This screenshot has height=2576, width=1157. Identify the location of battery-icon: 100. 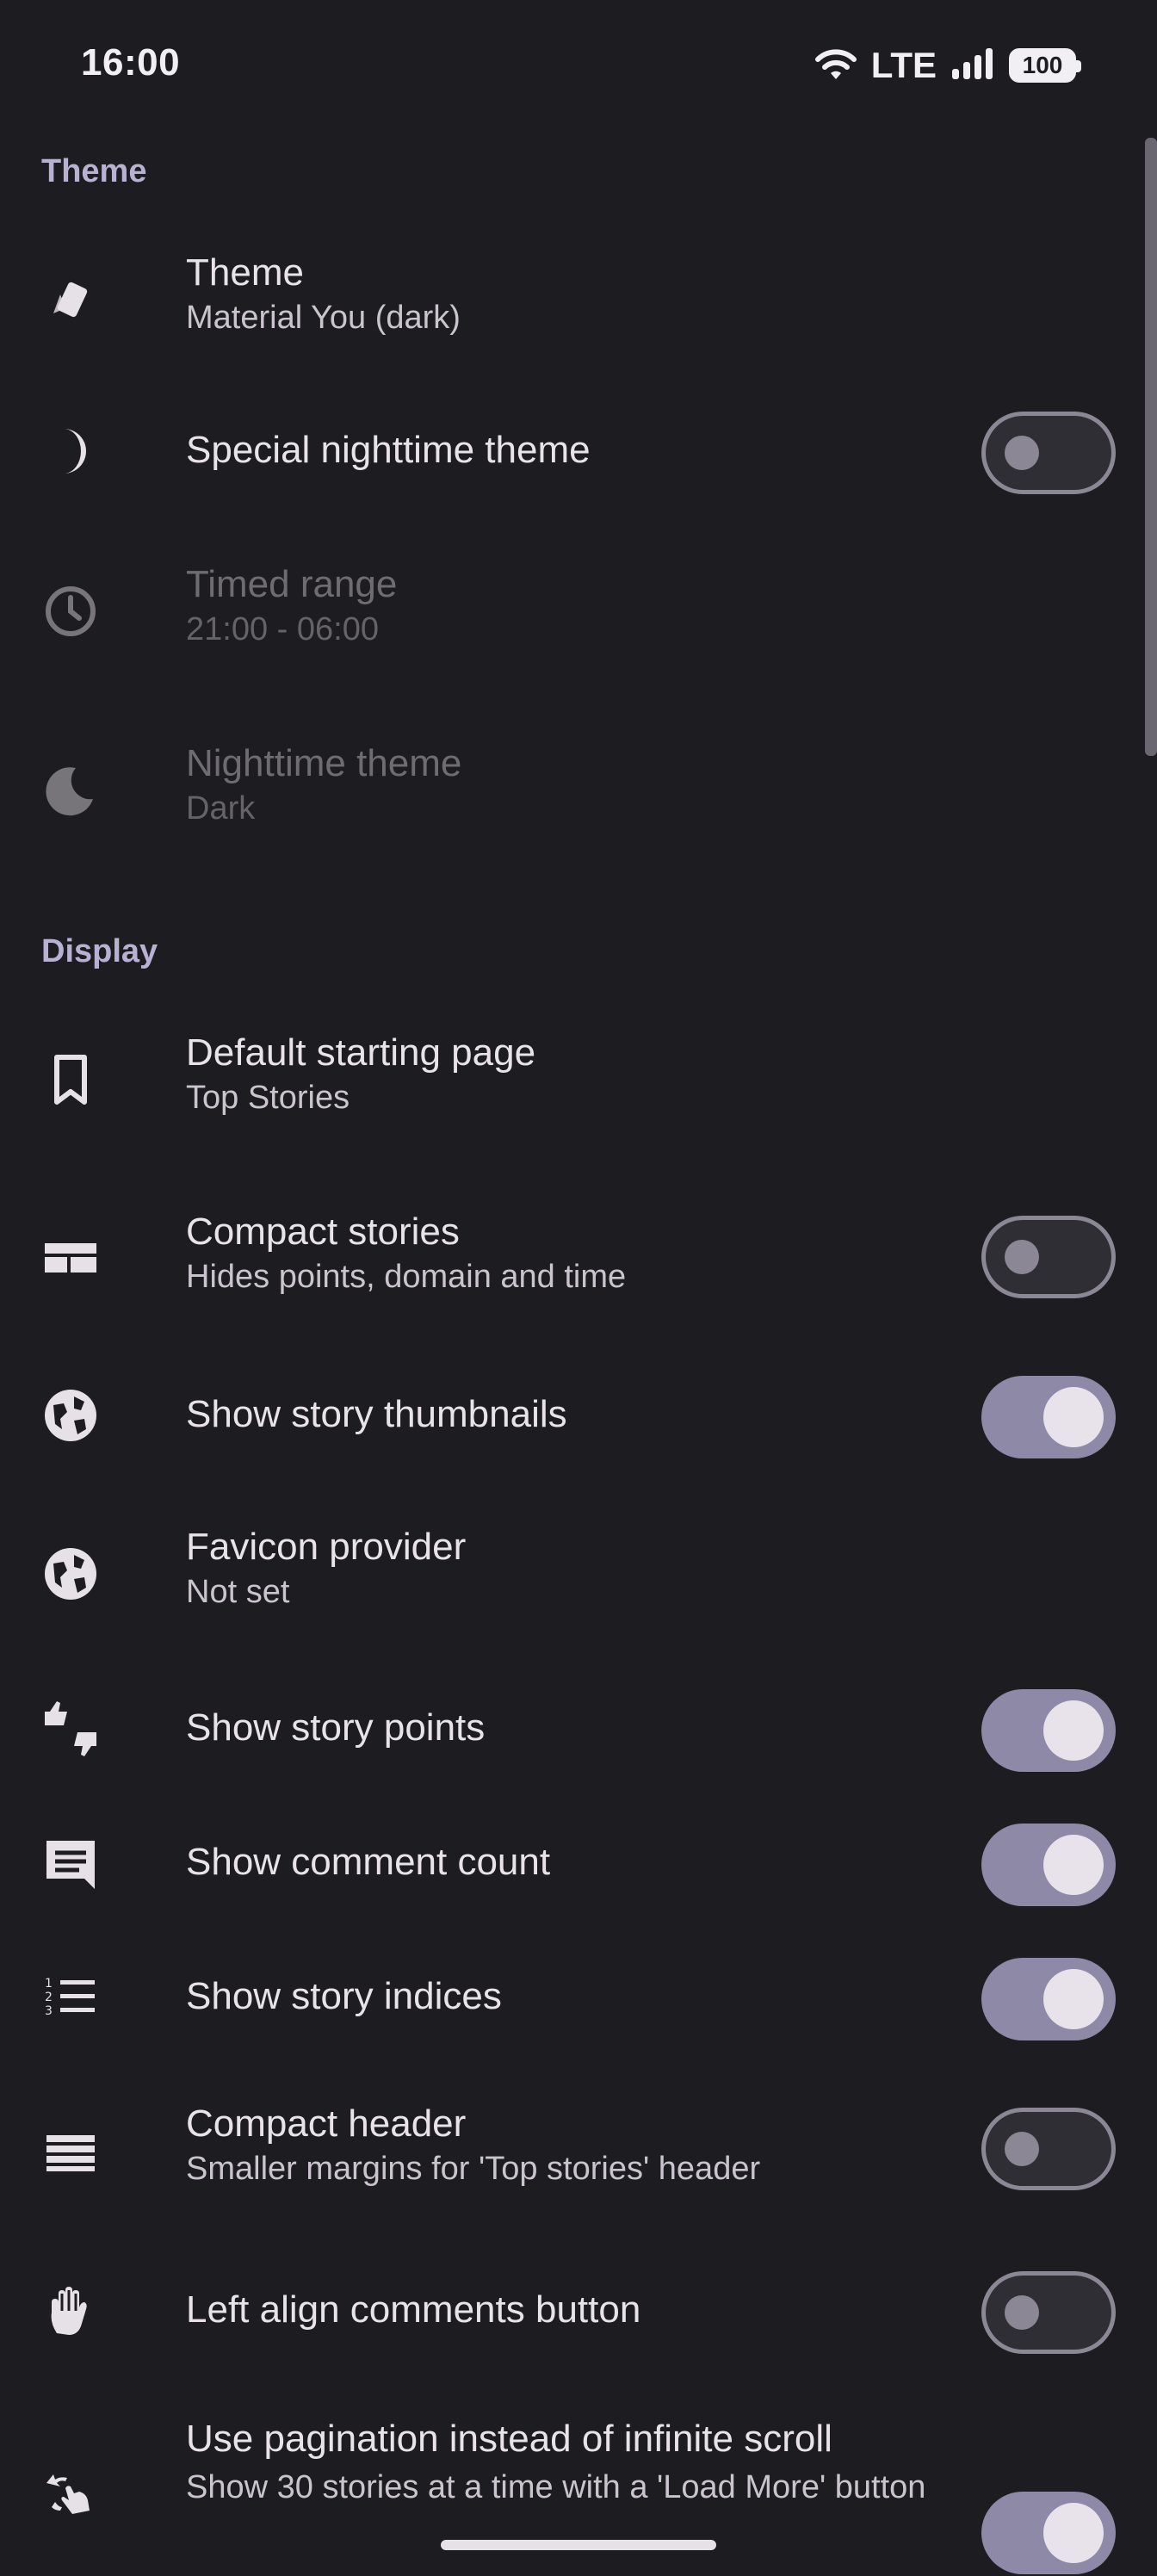
(1045, 65).